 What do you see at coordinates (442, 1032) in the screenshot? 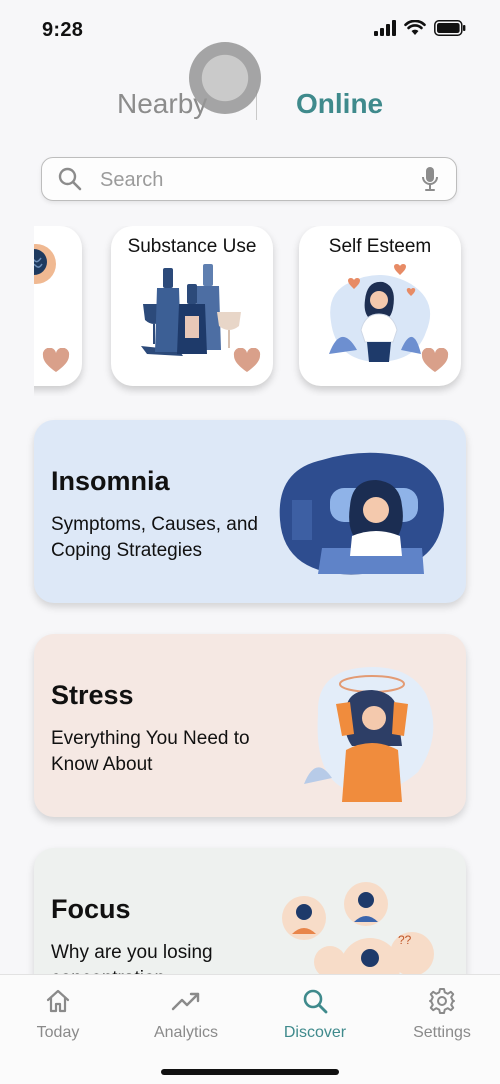
I see `tab-label: Settings` at bounding box center [442, 1032].